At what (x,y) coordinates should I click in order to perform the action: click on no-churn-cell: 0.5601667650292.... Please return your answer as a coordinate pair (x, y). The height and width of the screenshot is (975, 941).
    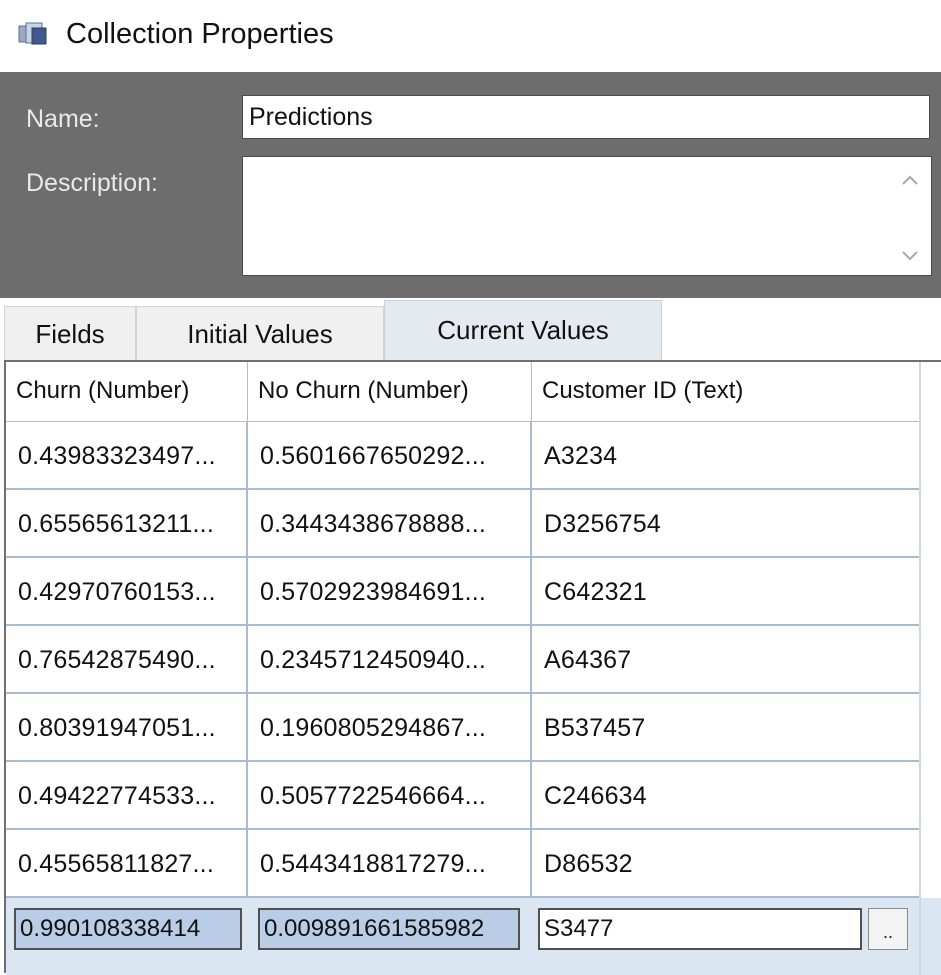
    Looking at the image, I should click on (390, 456).